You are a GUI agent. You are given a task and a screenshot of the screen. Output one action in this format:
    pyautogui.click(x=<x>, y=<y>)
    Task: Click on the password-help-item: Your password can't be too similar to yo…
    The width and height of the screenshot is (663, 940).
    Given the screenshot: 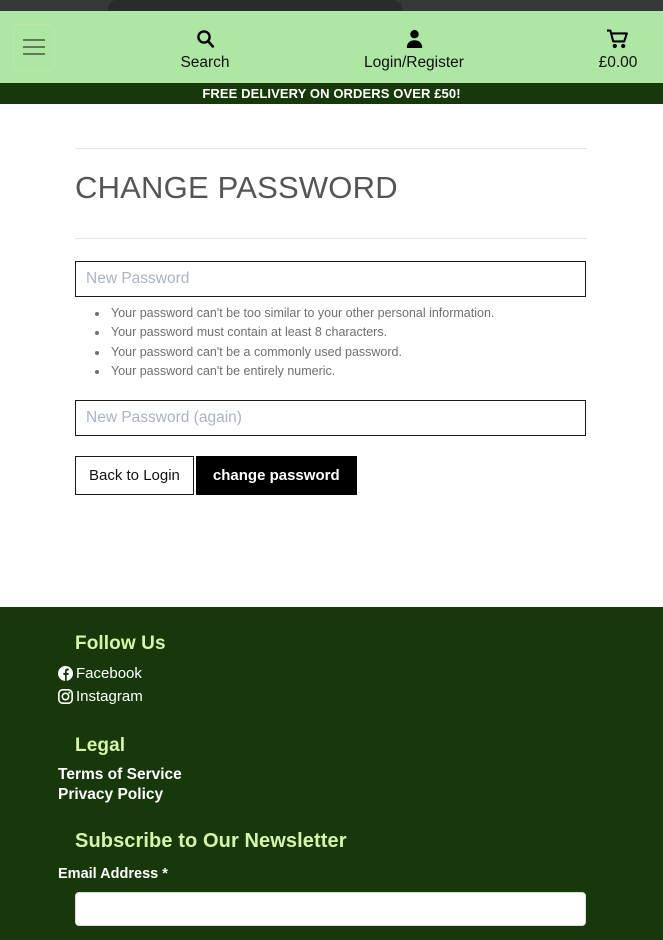 What is the action you would take?
    pyautogui.click(x=348, y=313)
    